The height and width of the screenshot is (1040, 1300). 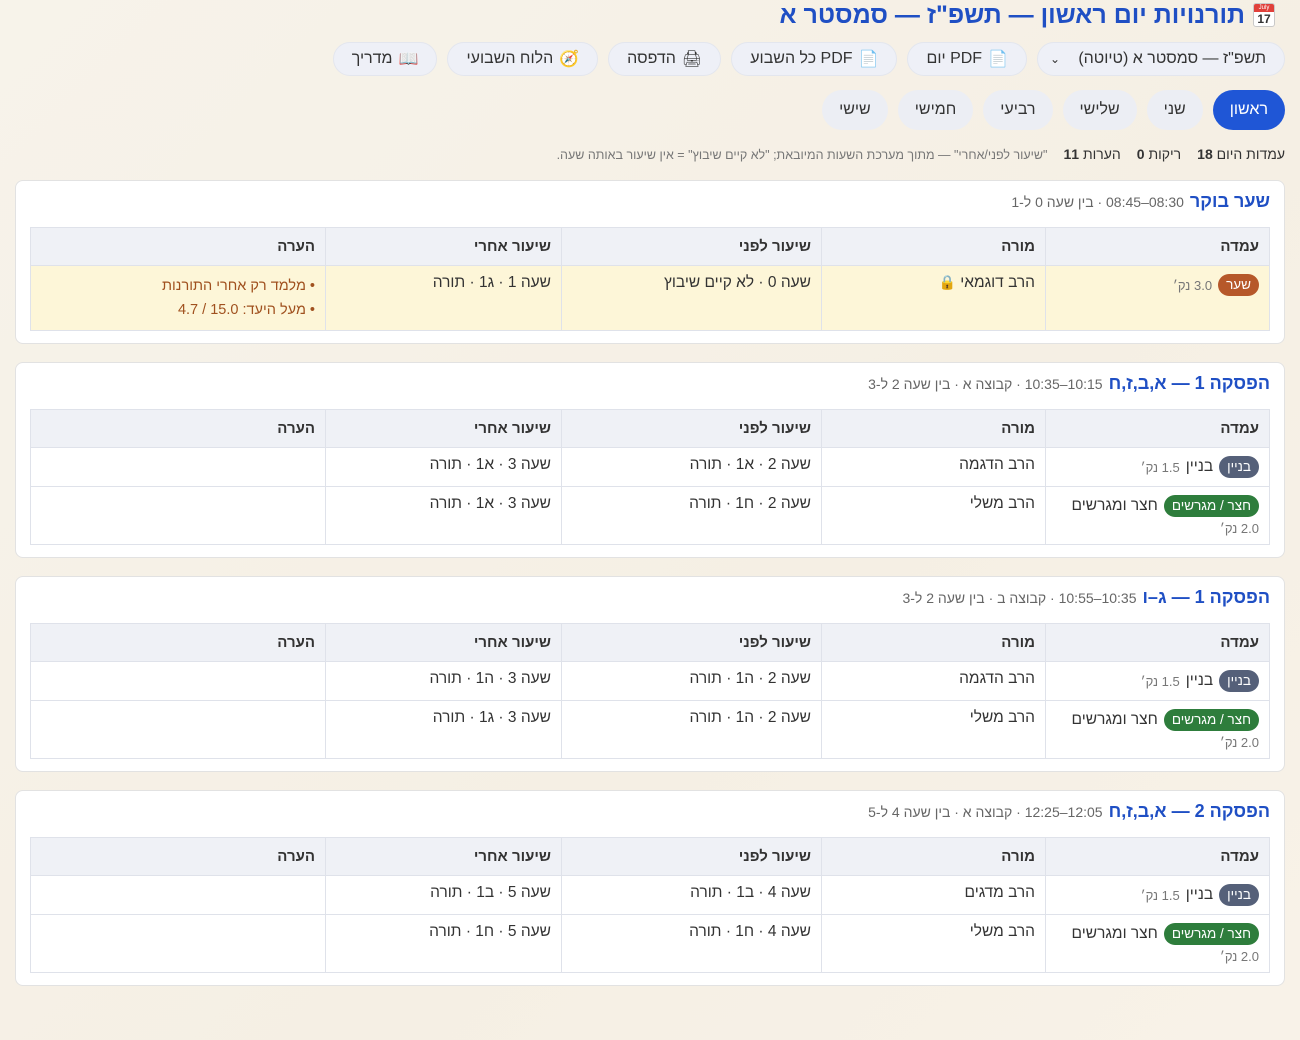 I want to click on station-cell: שער 3.0 נק׳, so click(x=1157, y=298).